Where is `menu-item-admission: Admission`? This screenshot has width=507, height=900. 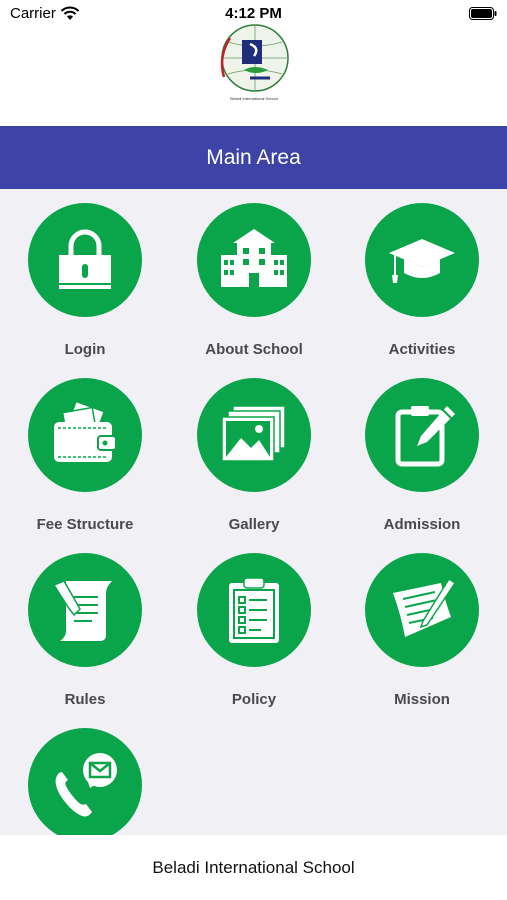
menu-item-admission: Admission is located at coordinates (422, 451).